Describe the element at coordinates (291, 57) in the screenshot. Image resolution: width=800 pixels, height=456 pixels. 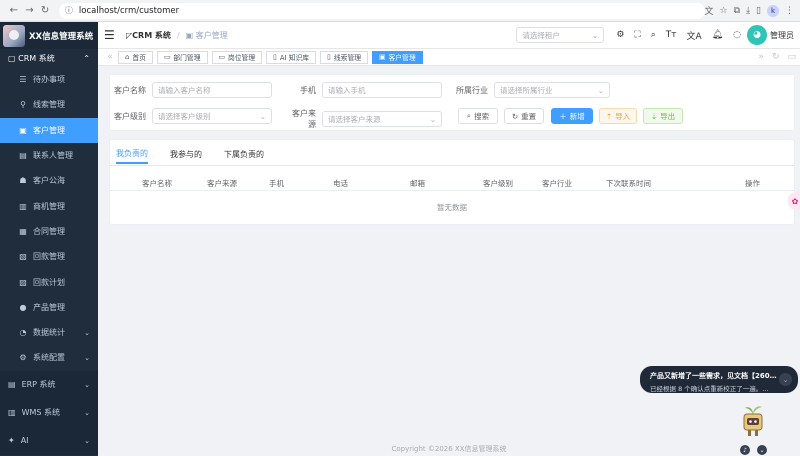
I see `tag-ai-knowledge: ▯ AI 知识库` at that location.